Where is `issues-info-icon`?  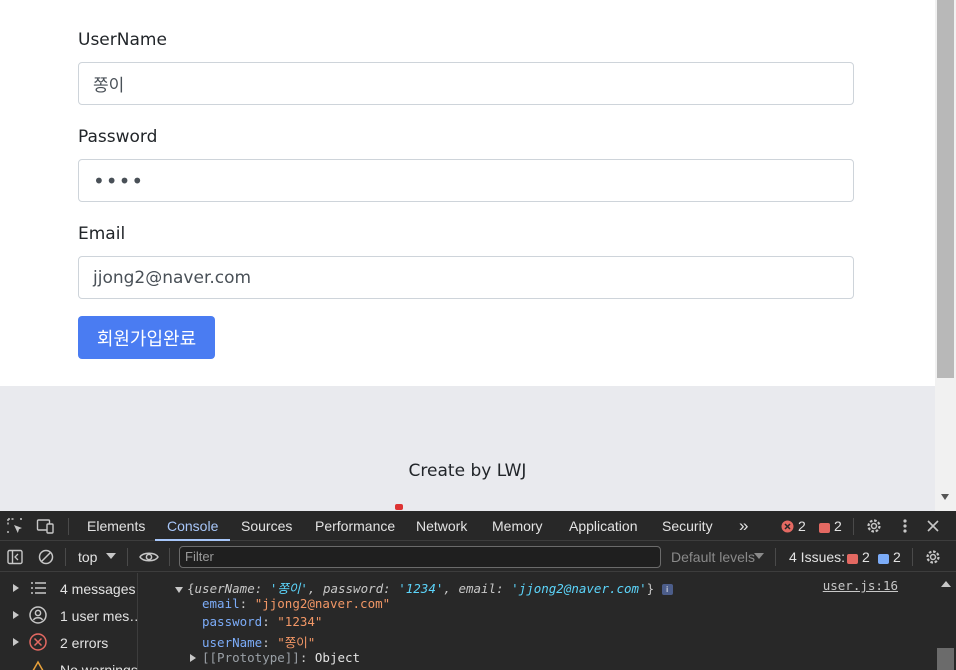 issues-info-icon is located at coordinates (883, 558).